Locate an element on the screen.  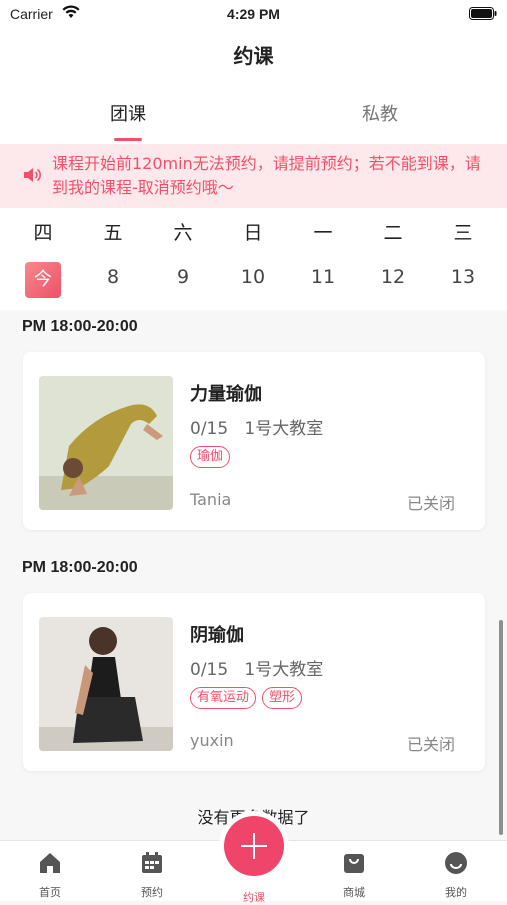
date-item: 10 is located at coordinates (253, 277).